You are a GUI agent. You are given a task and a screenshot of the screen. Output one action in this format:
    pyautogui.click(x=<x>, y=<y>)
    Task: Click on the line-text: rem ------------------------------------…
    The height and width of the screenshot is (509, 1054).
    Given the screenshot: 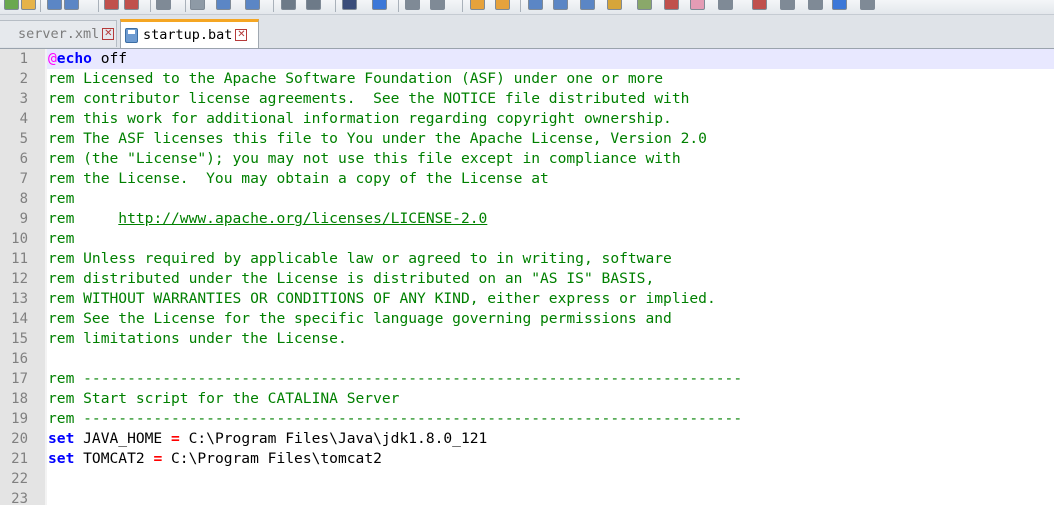 What is the action you would take?
    pyautogui.click(x=395, y=419)
    